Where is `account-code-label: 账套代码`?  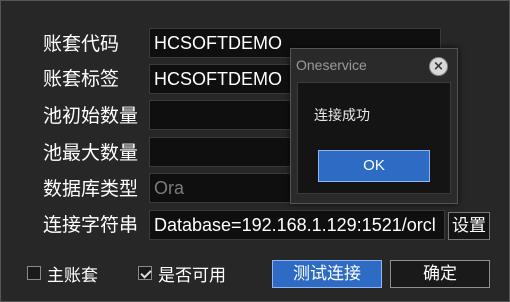 account-code-label: 账套代码 is located at coordinates (81, 44).